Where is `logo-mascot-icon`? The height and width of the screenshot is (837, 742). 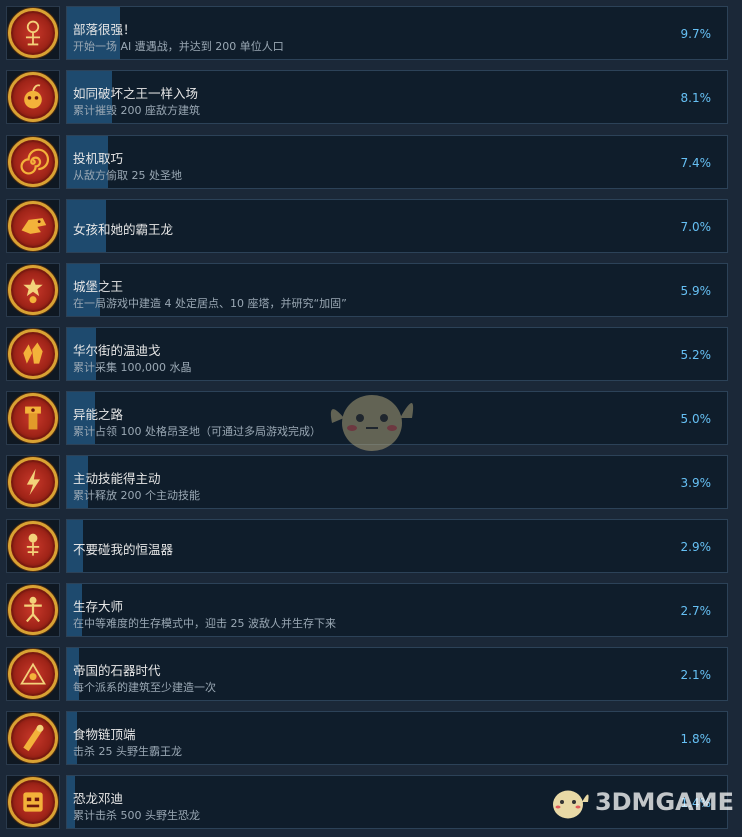
logo-mascot-icon is located at coordinates (570, 804).